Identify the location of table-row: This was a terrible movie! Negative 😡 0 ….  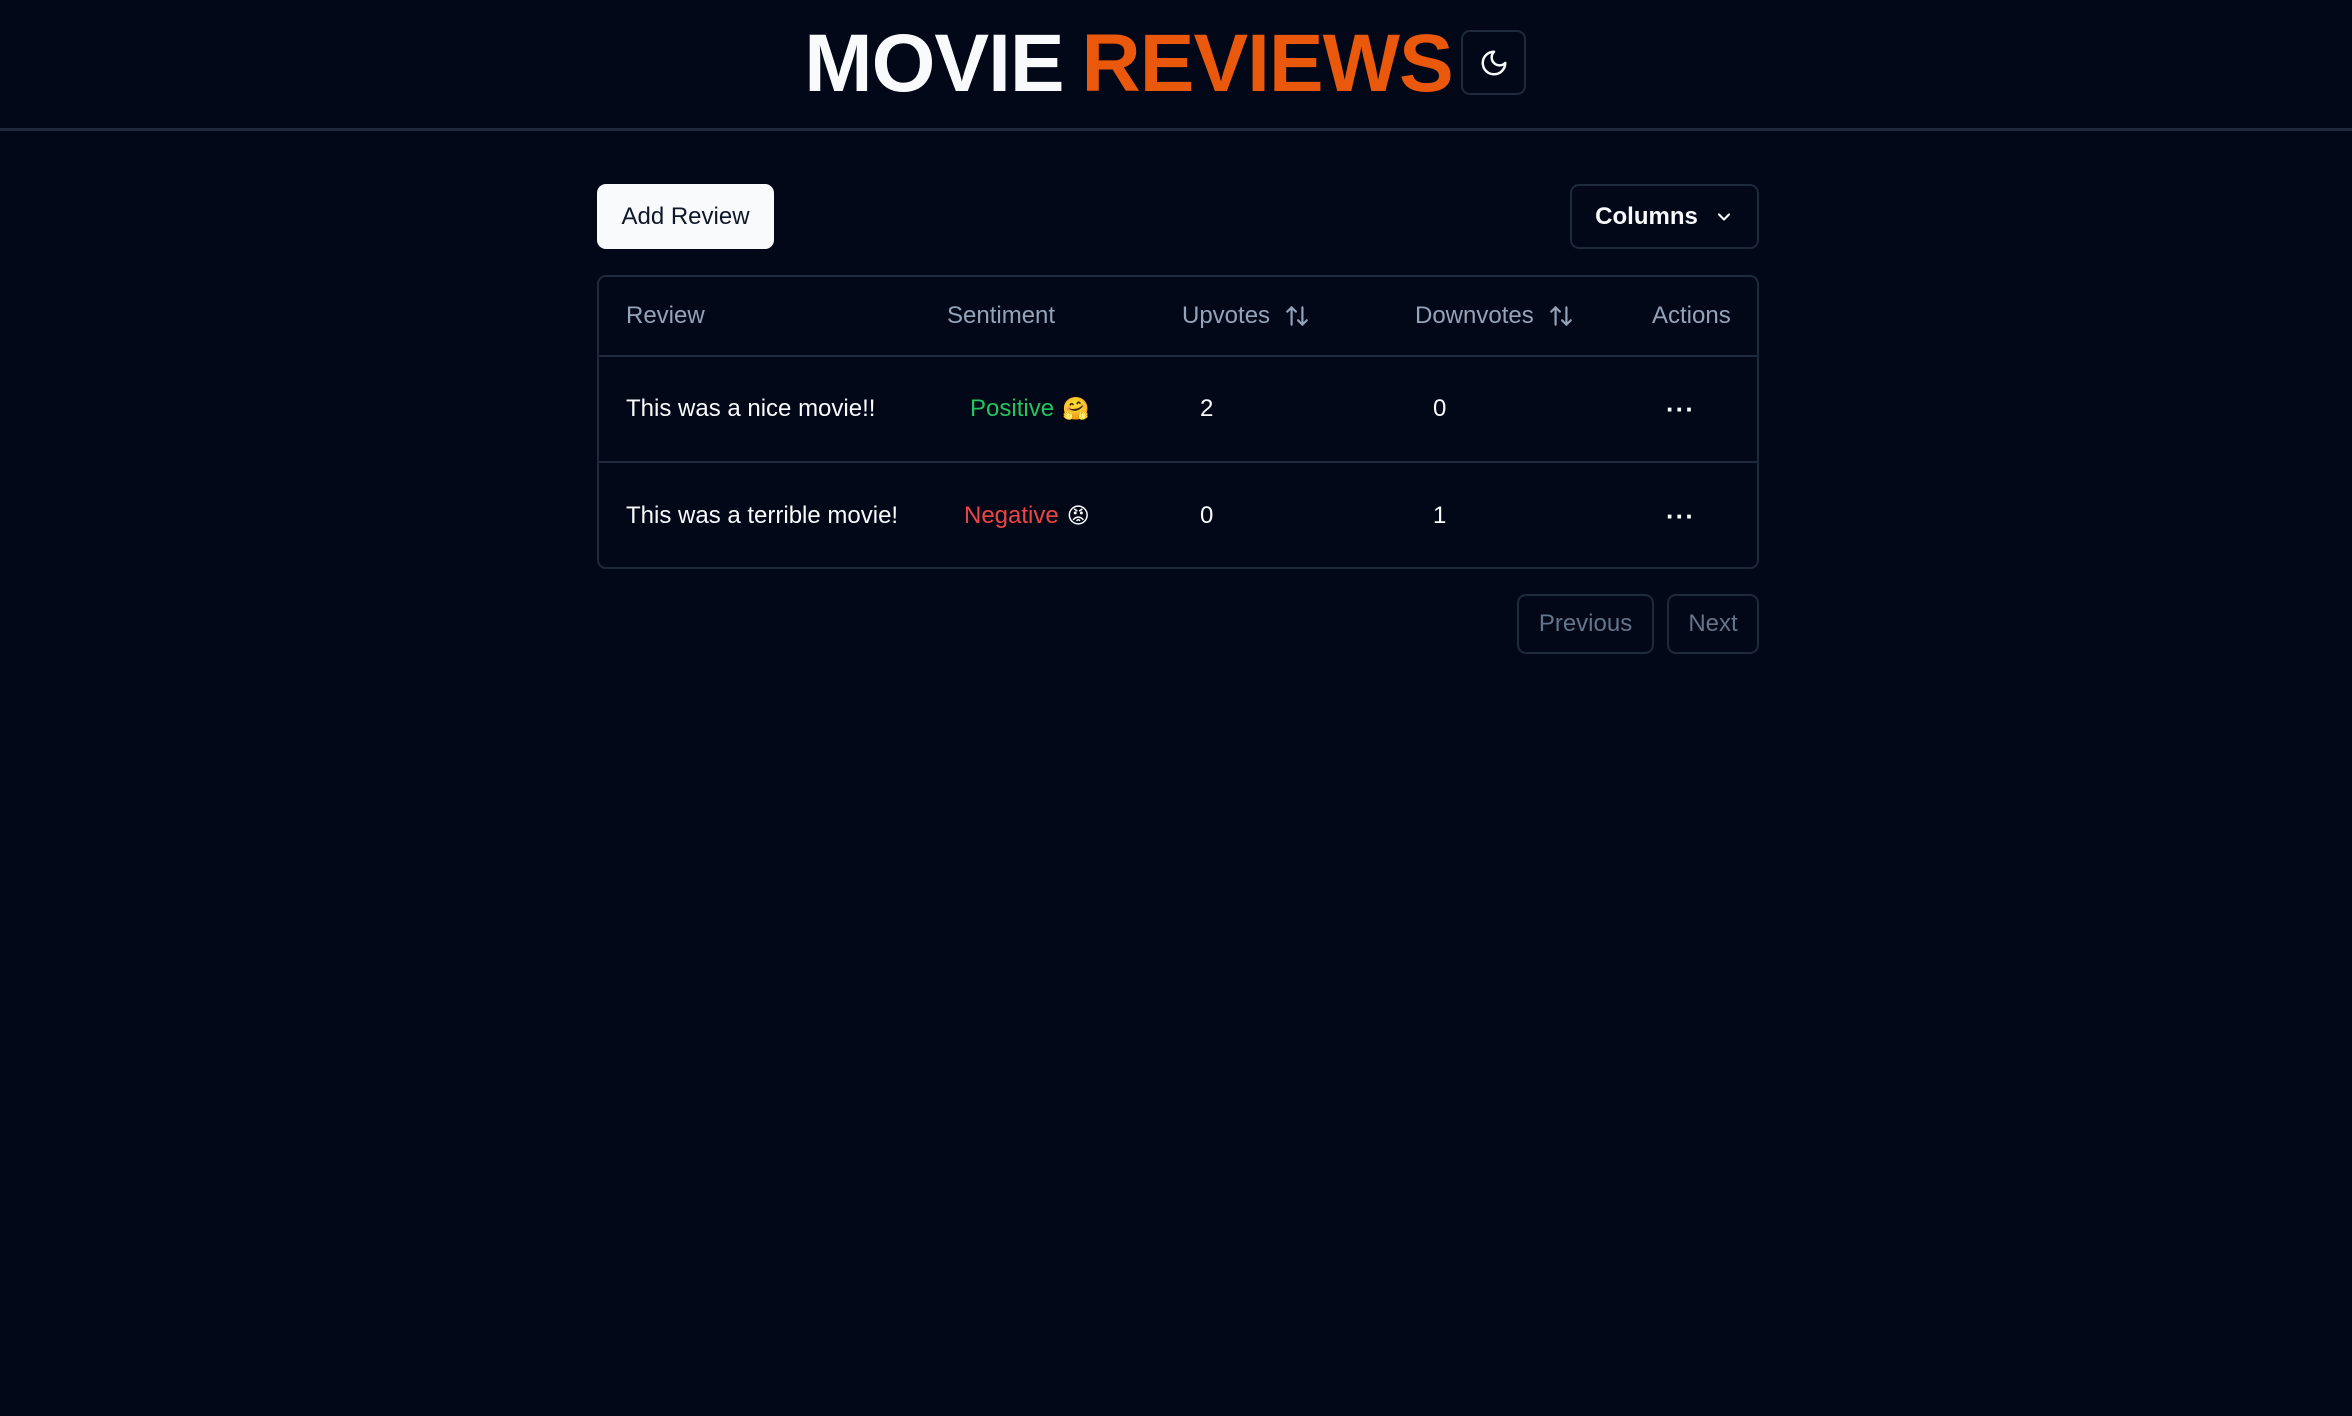
(1178, 515).